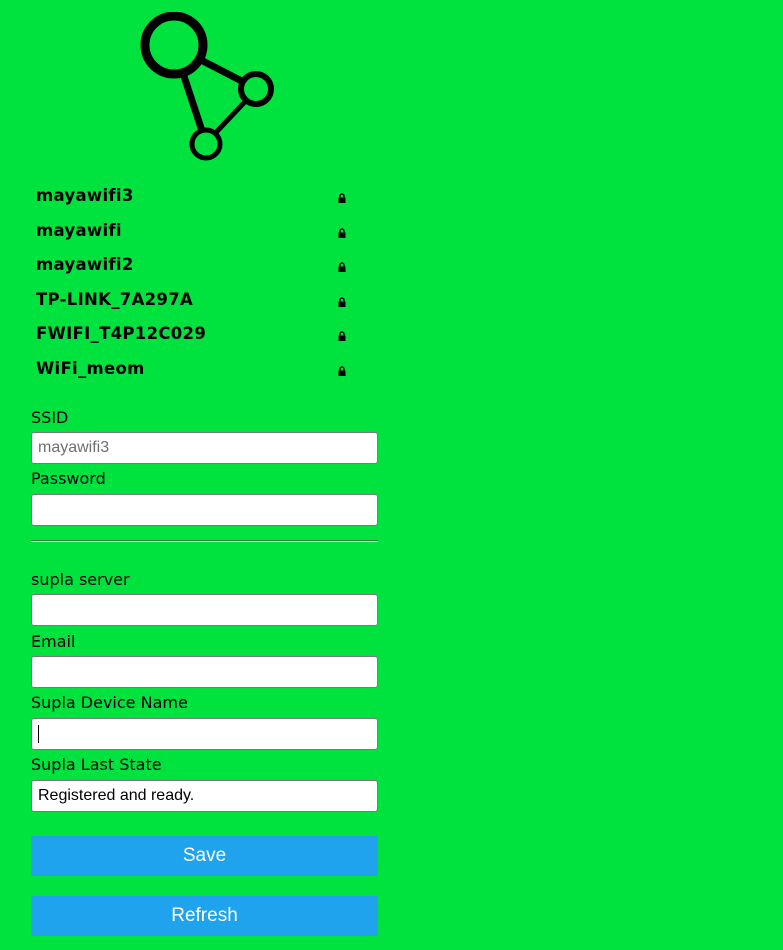 This screenshot has width=783, height=950. Describe the element at coordinates (53, 641) in the screenshot. I see `email-label: Email` at that location.